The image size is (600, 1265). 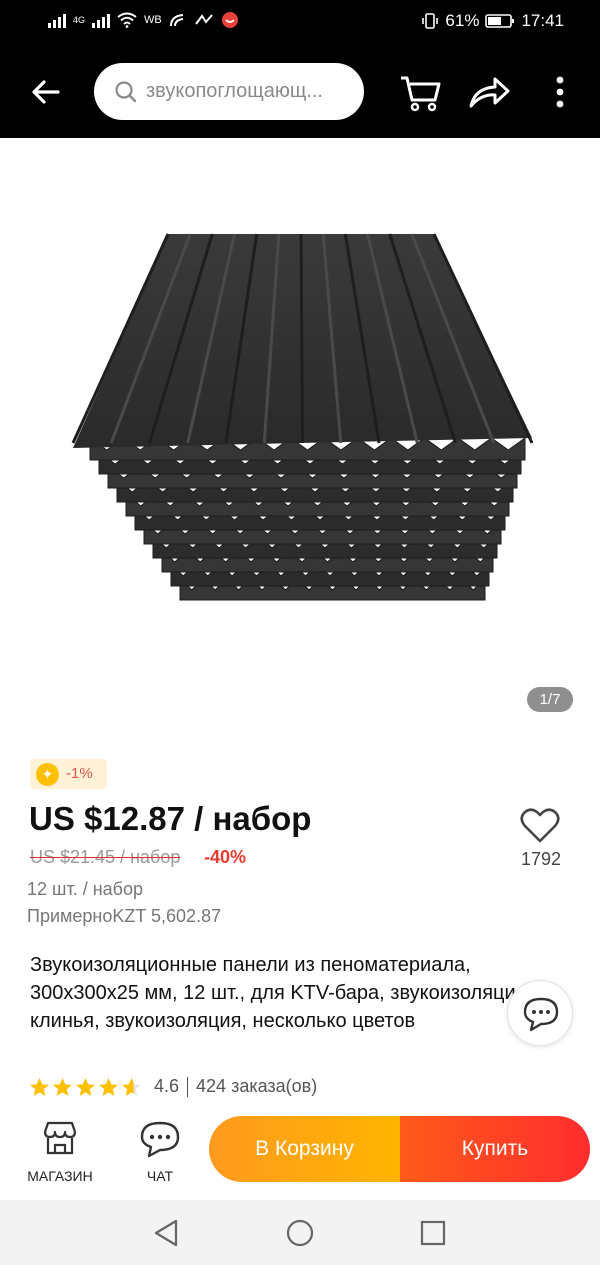 I want to click on battery-icon, so click(x=500, y=21).